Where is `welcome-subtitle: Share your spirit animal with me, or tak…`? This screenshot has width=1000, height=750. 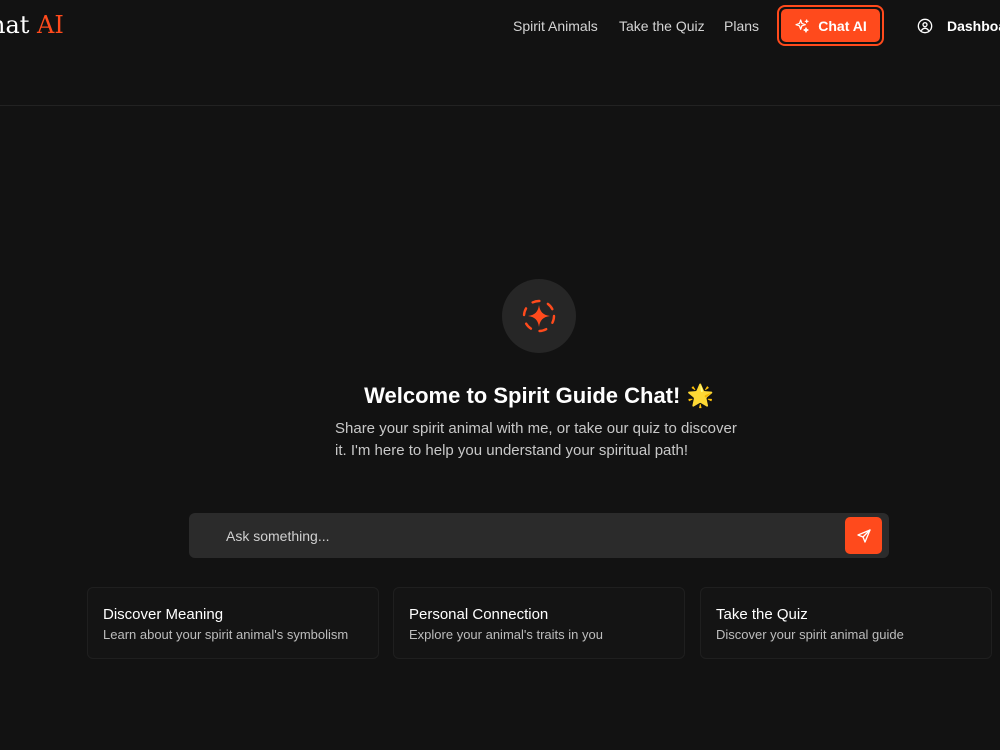
welcome-subtitle: Share your spirit animal with me, or tak… is located at coordinates (536, 439).